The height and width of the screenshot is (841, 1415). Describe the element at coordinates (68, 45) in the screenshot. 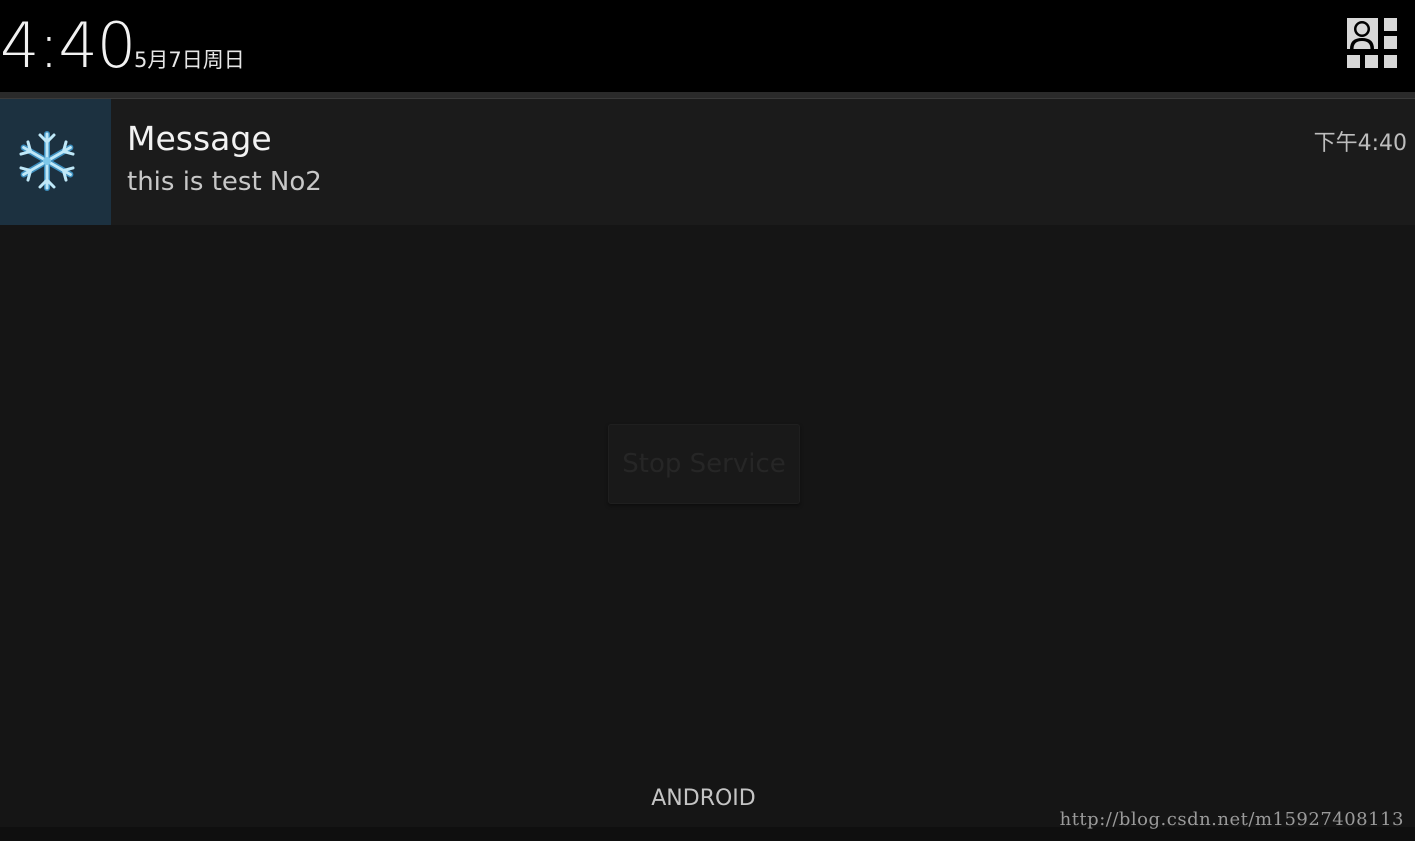

I see `clock-time: 4:40` at that location.